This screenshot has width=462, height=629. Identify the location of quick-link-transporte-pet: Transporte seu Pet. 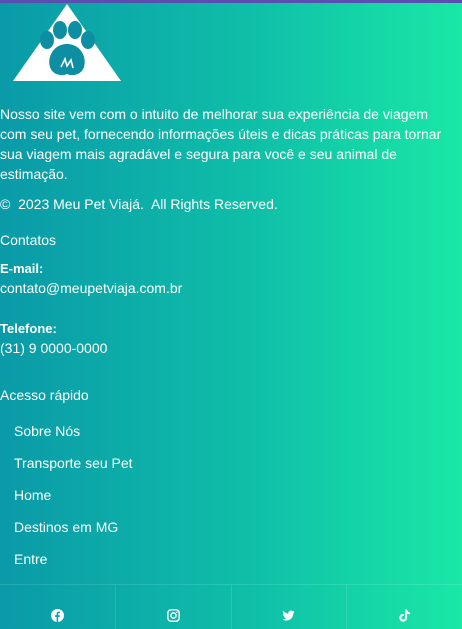
(73, 469).